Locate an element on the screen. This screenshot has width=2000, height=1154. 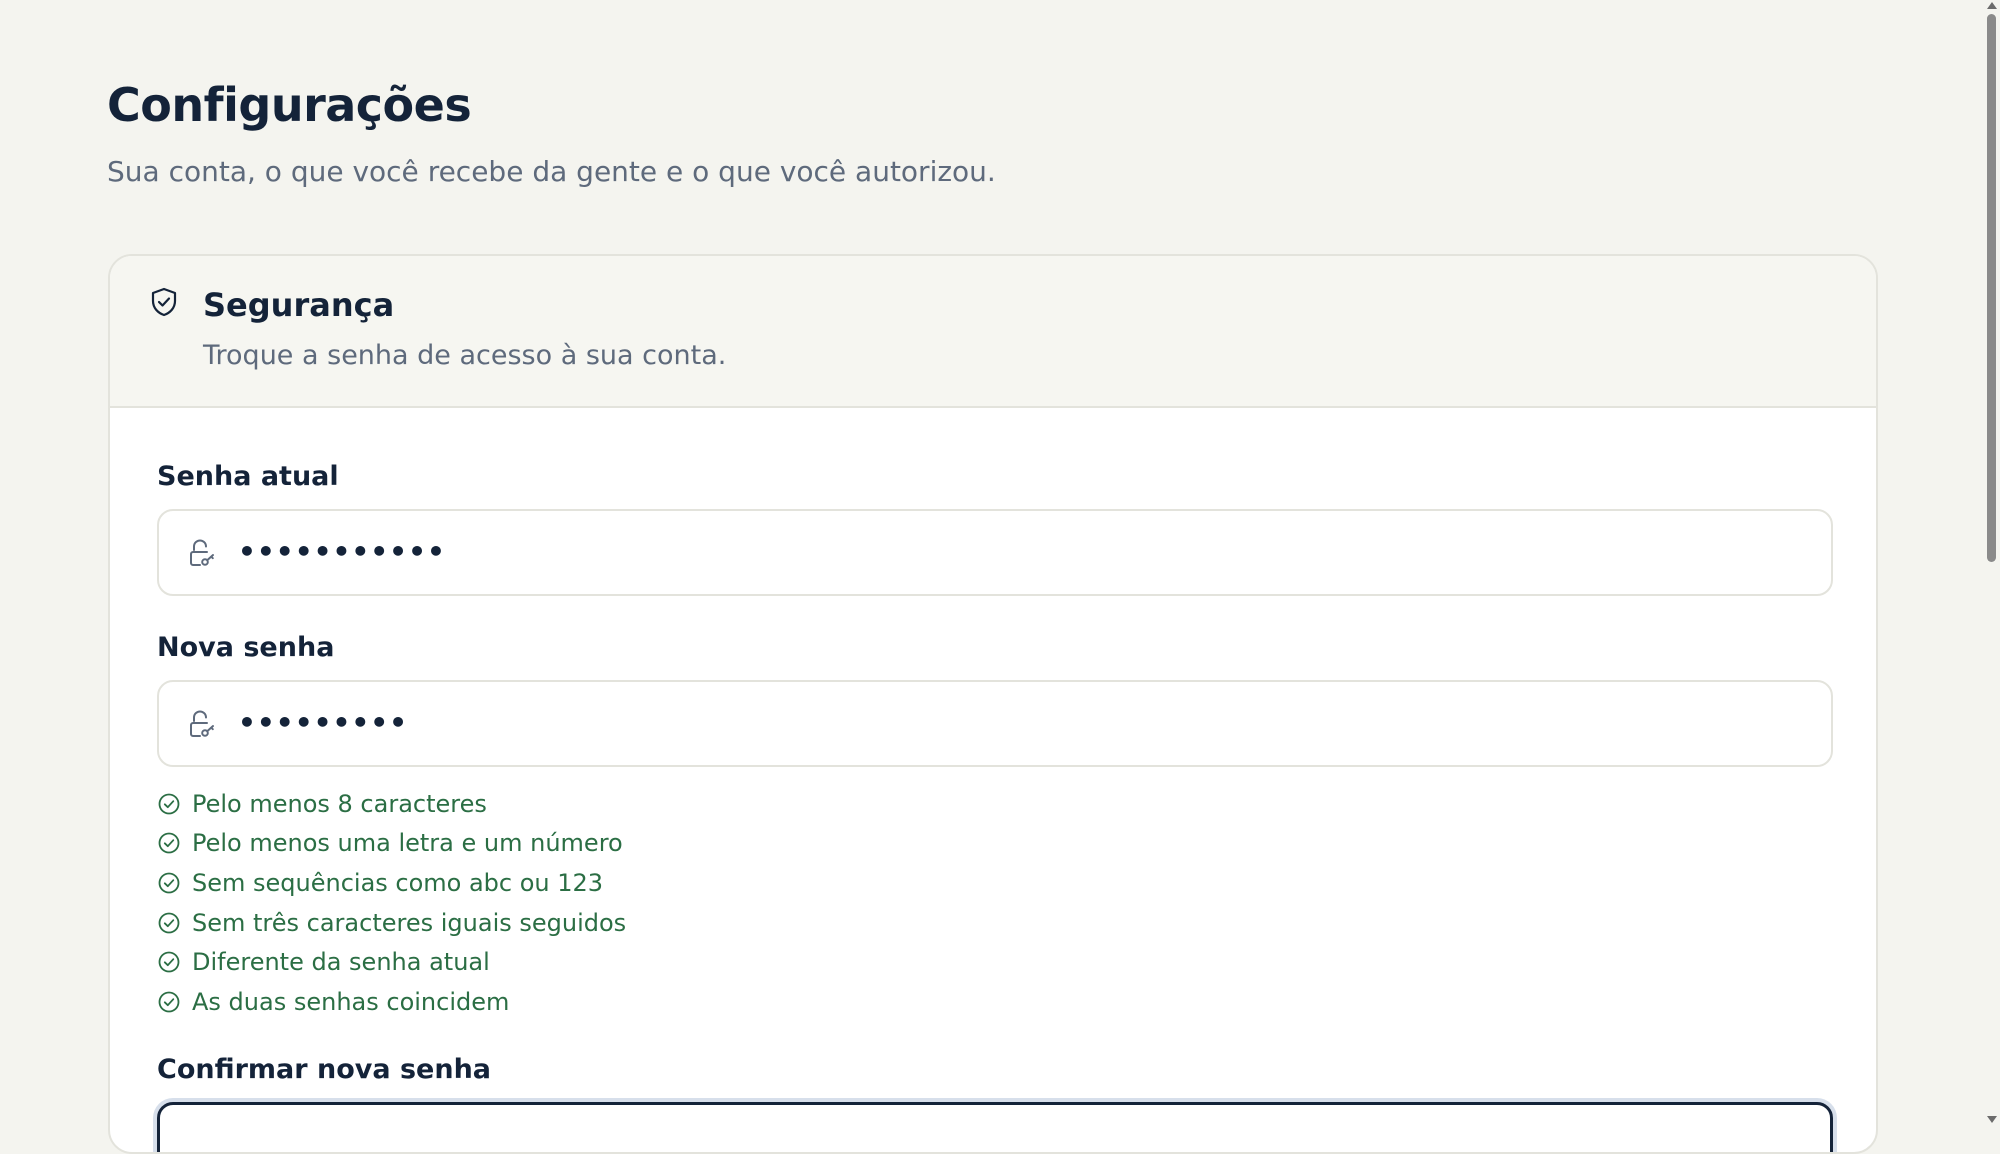
new-password-label: Nova senha is located at coordinates (246, 647).